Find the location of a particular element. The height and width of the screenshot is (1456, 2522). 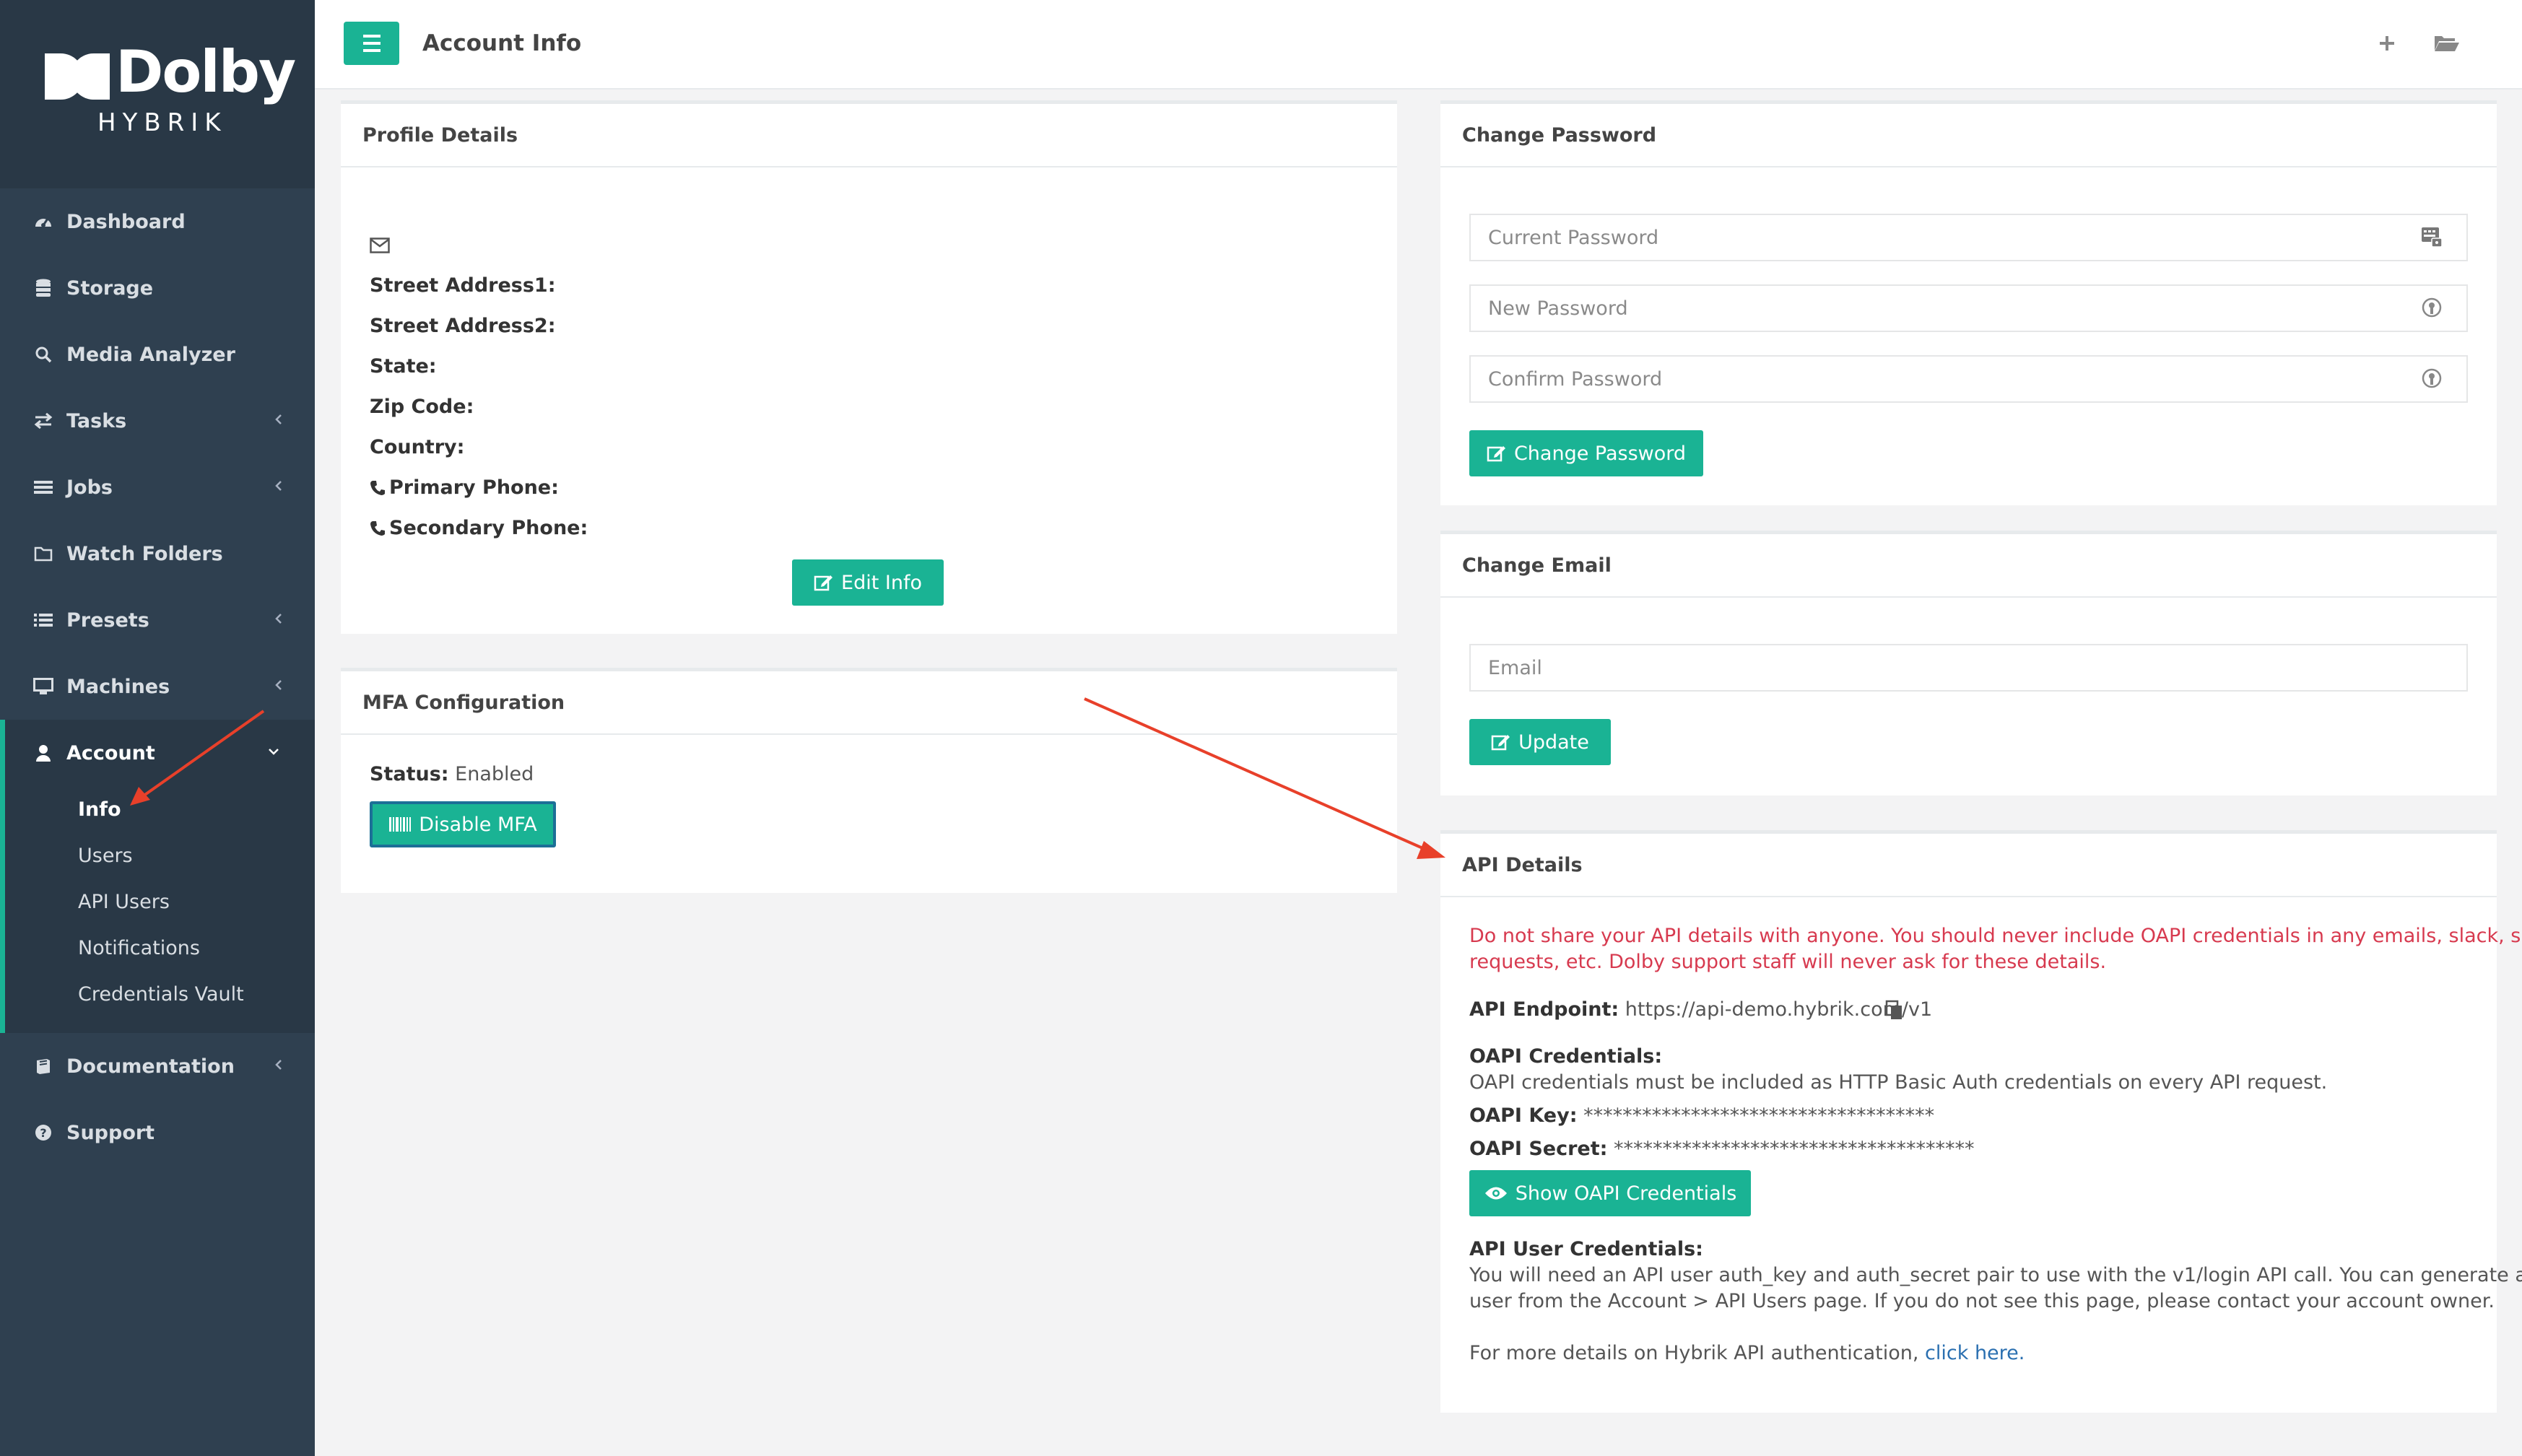

edit-info-button: Edit Info is located at coordinates (868, 582).